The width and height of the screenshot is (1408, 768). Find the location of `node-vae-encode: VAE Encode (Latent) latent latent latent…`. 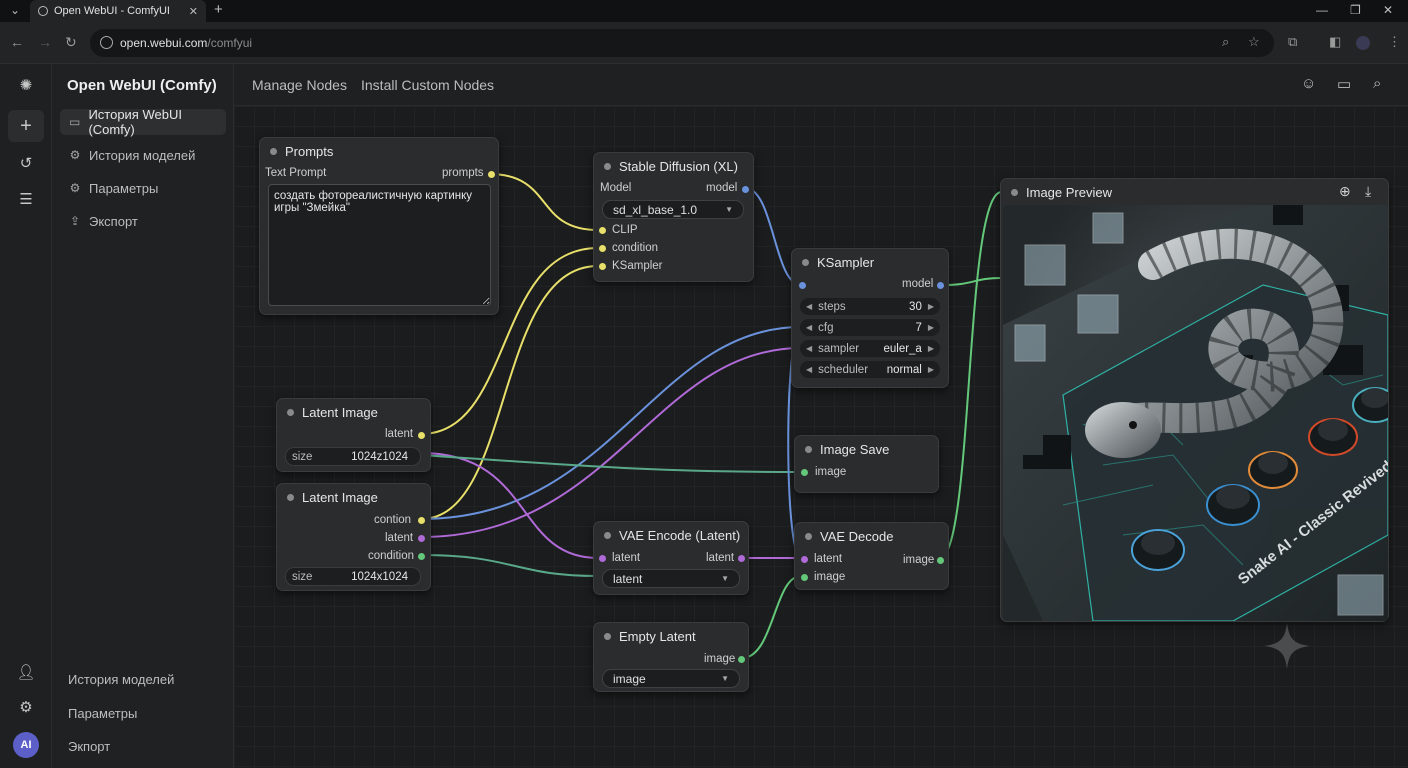

node-vae-encode: VAE Encode (Latent) latent latent latent… is located at coordinates (671, 558).